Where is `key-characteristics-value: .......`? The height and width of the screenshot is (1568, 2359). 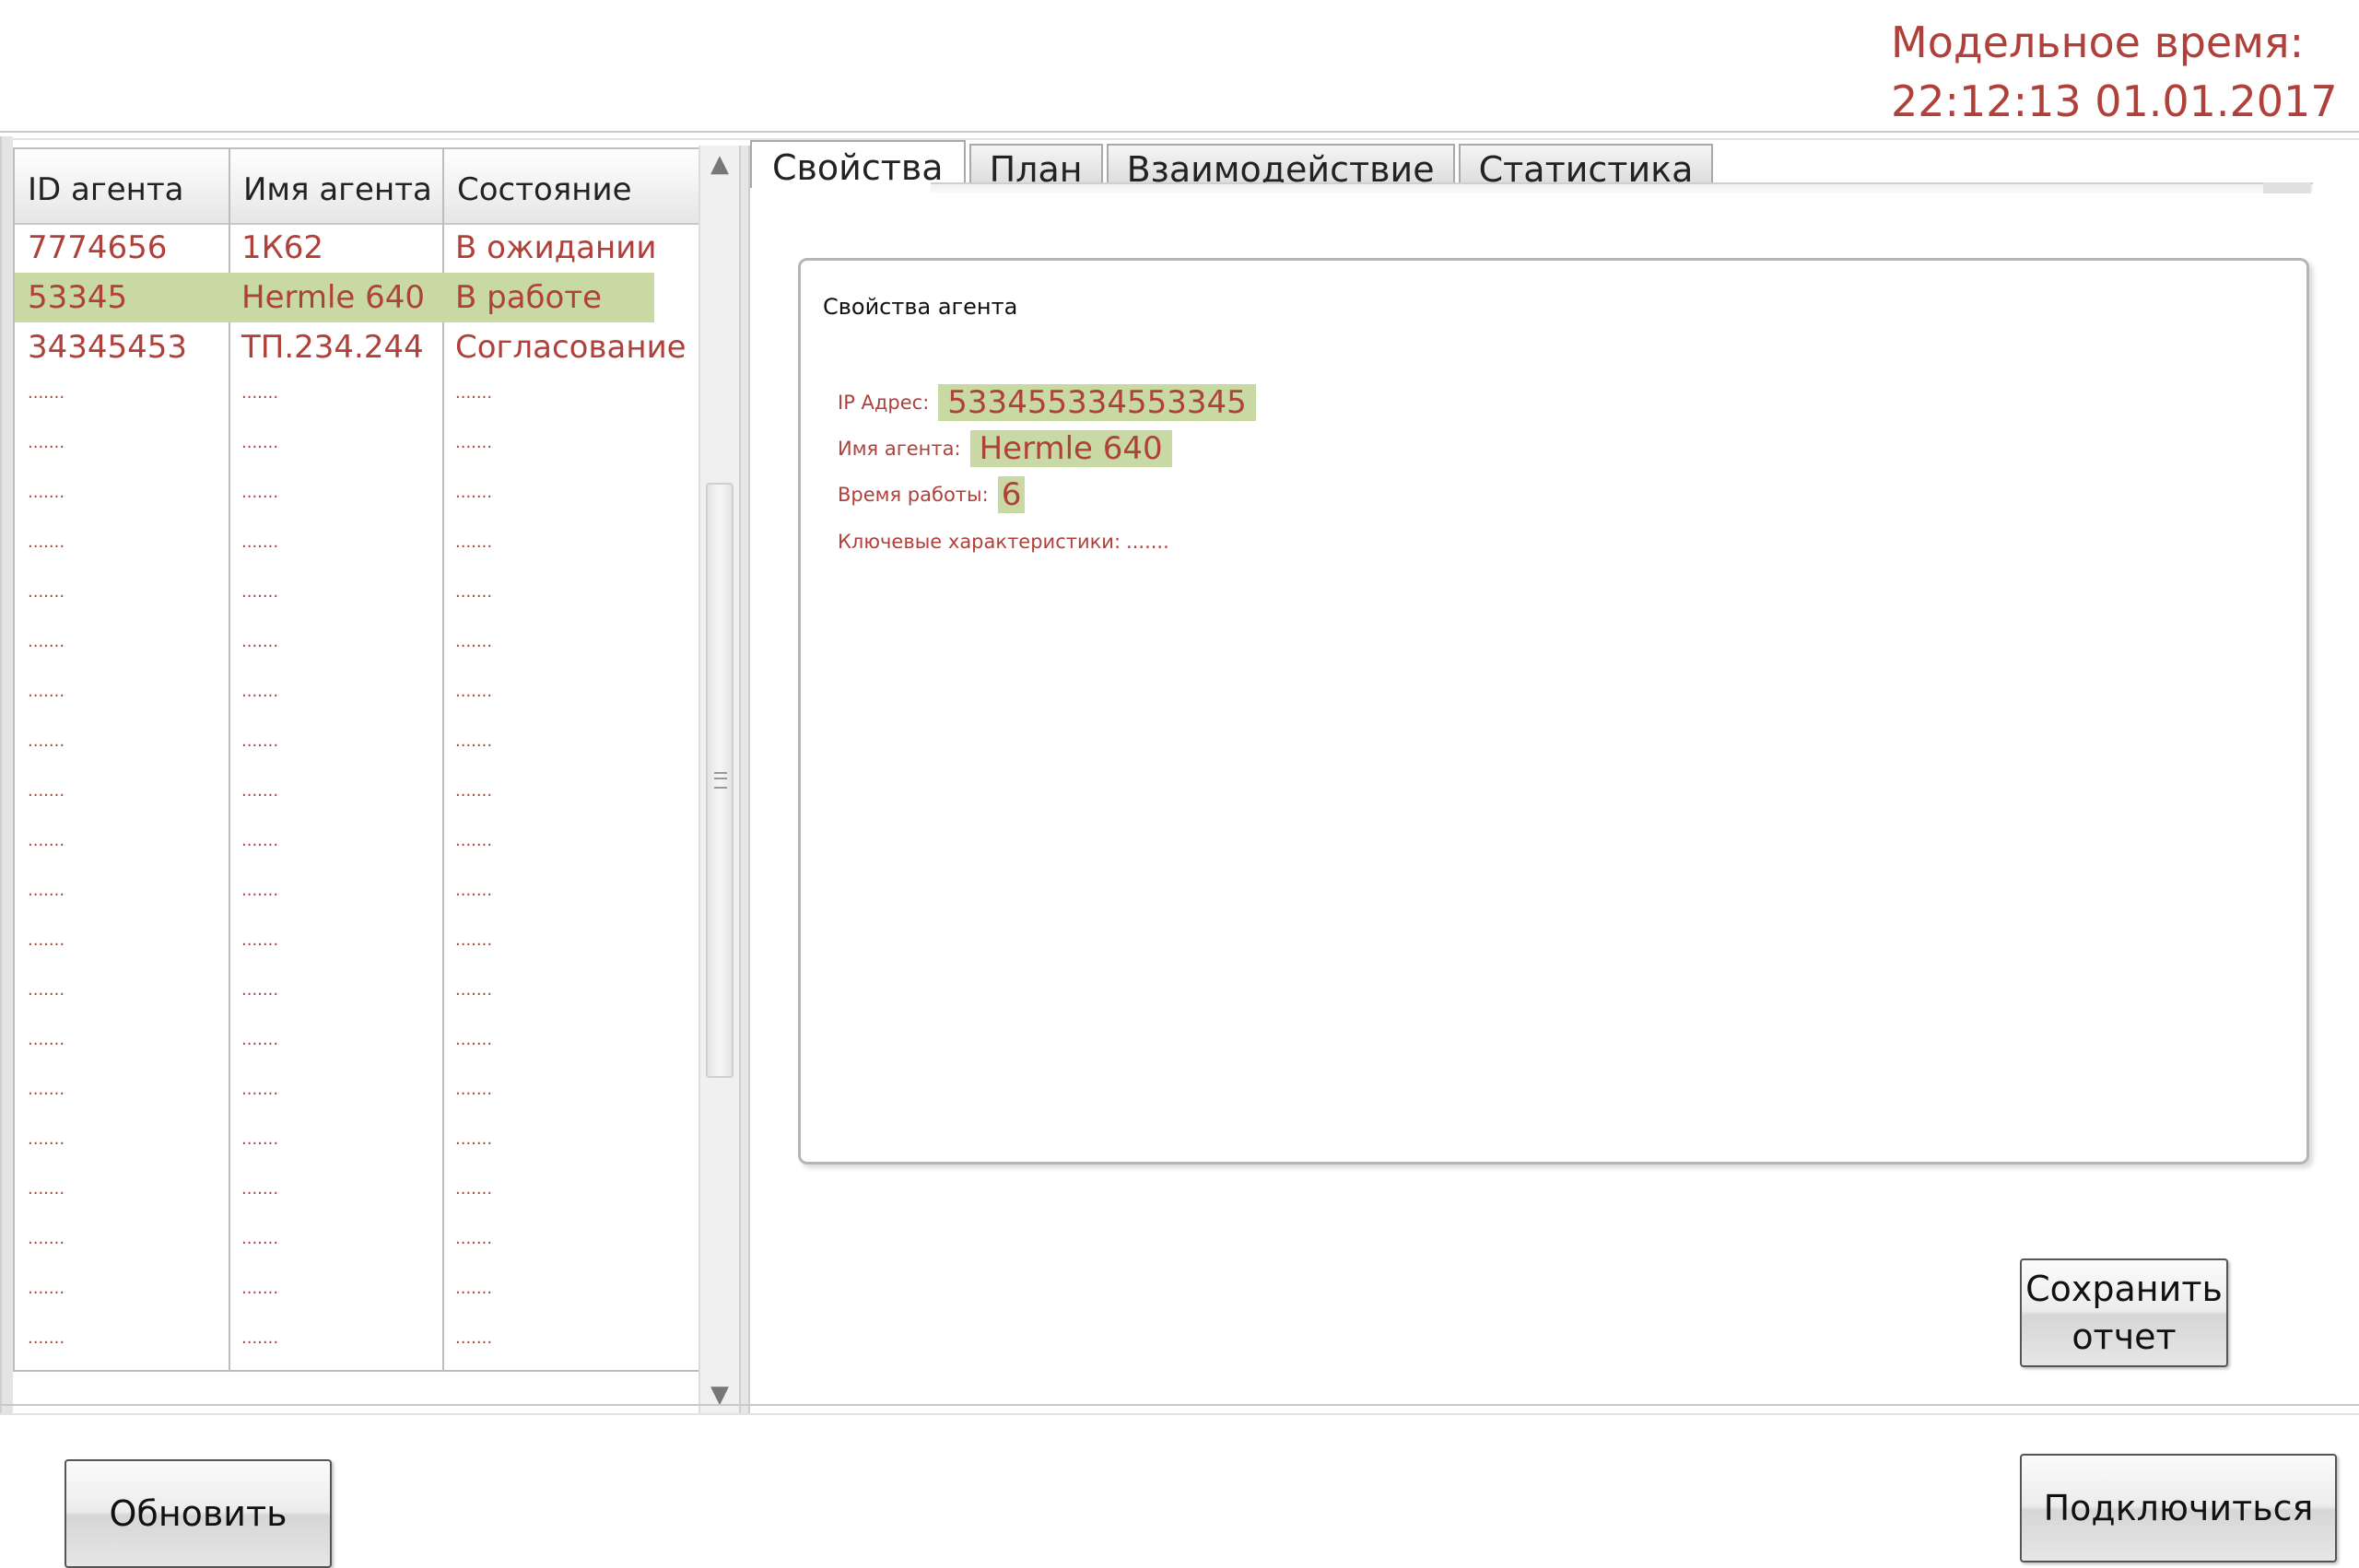 key-characteristics-value: ....... is located at coordinates (1147, 542).